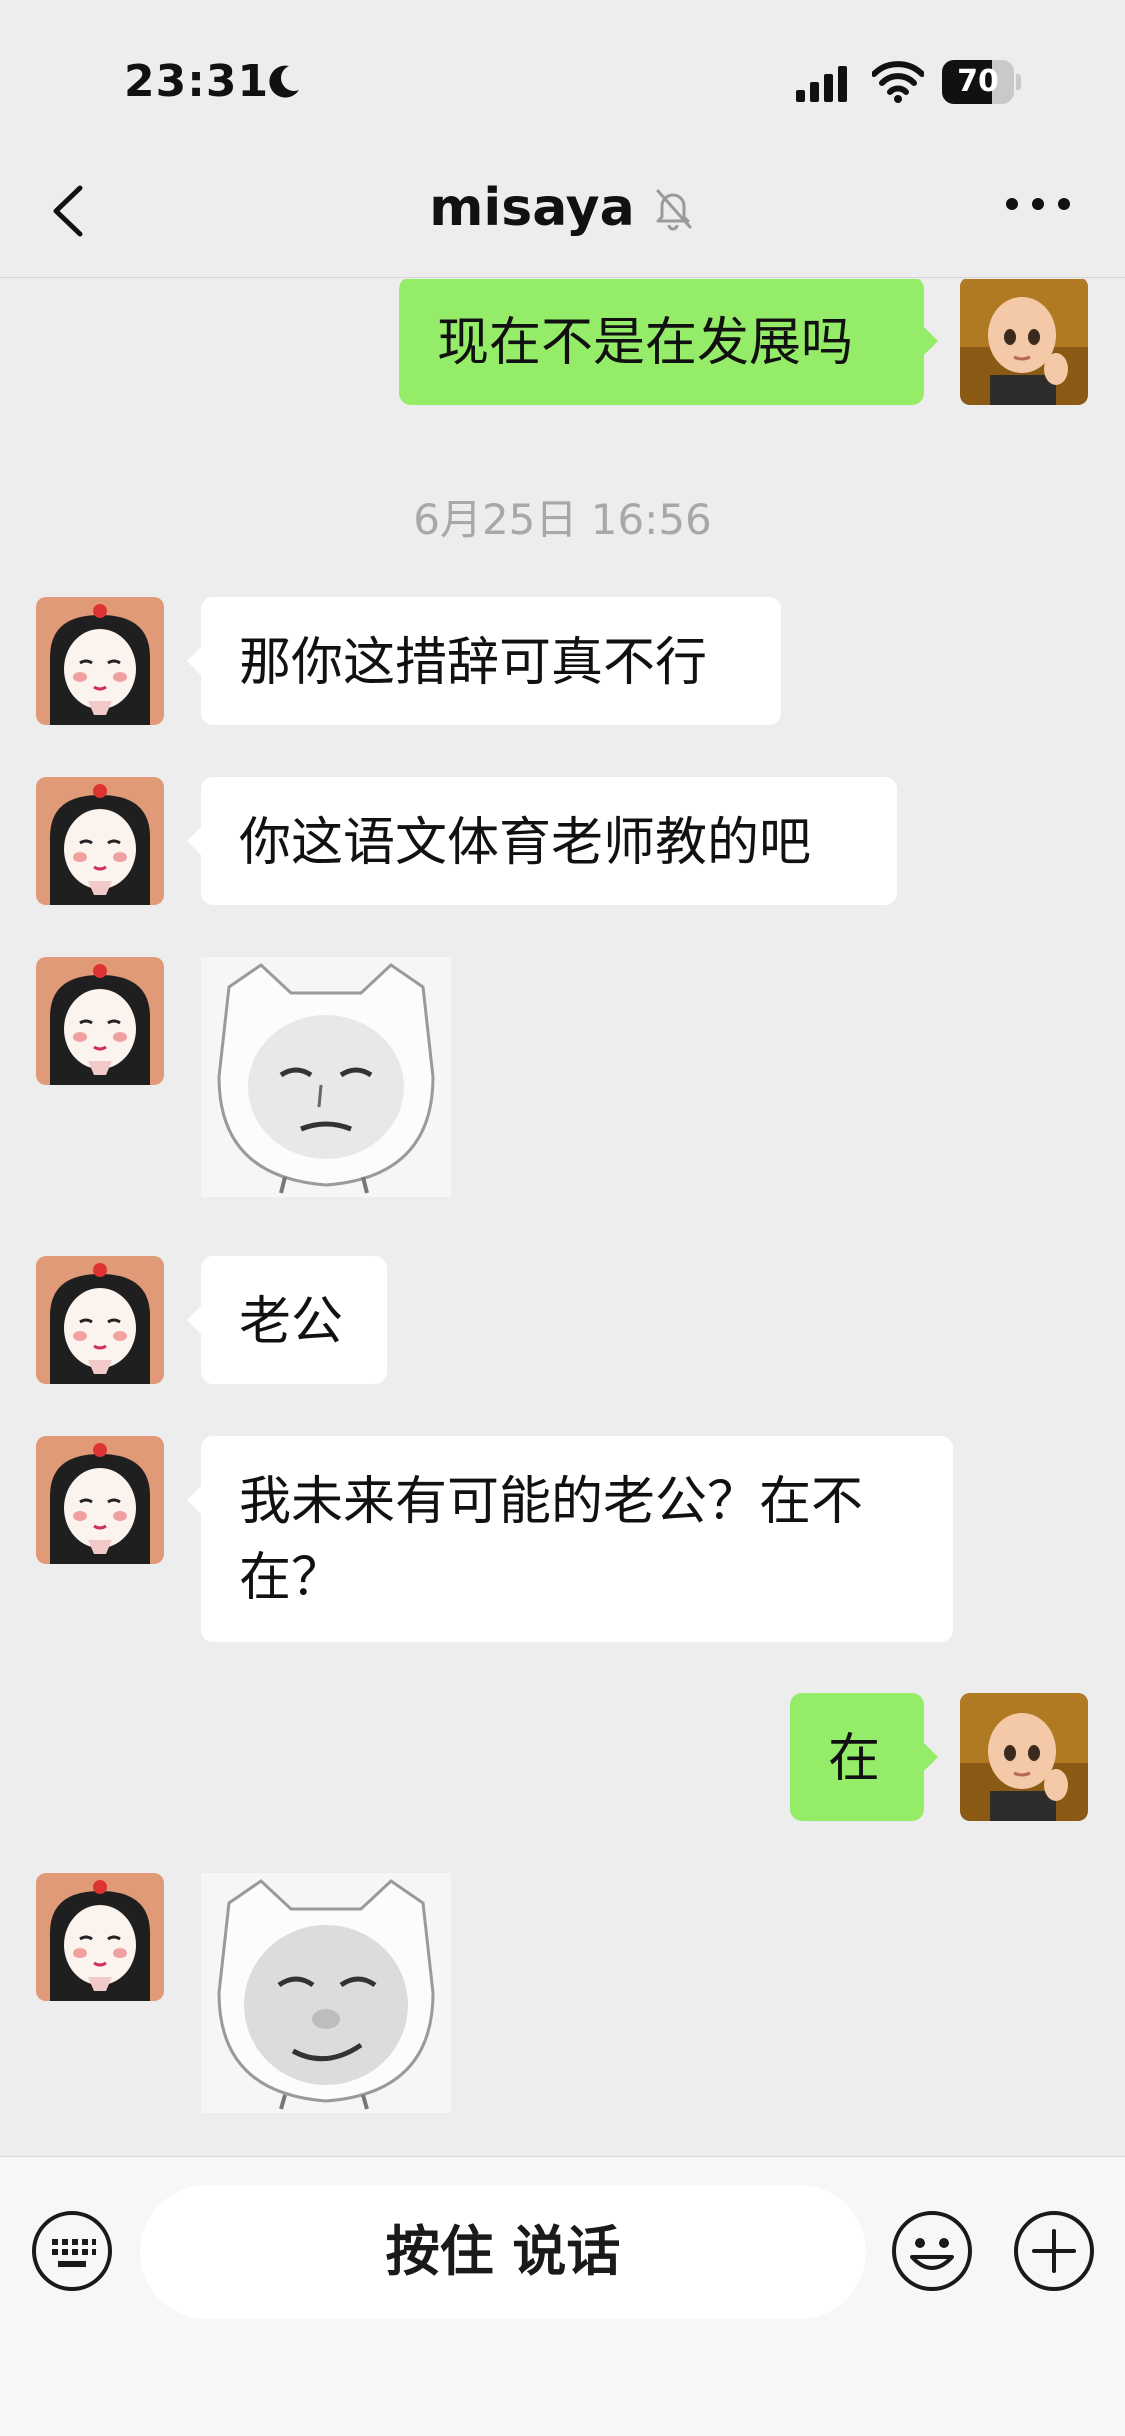 The width and height of the screenshot is (1125, 2436). Describe the element at coordinates (562, 1321) in the screenshot. I see `message-row-incoming: 老公` at that location.